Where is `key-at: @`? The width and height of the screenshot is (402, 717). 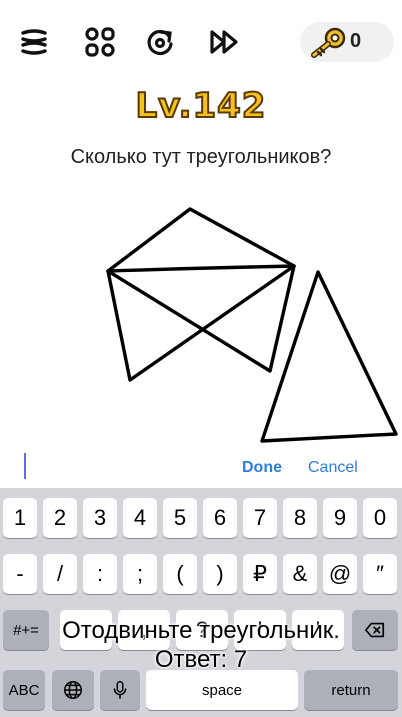
key-at: @ is located at coordinates (340, 574).